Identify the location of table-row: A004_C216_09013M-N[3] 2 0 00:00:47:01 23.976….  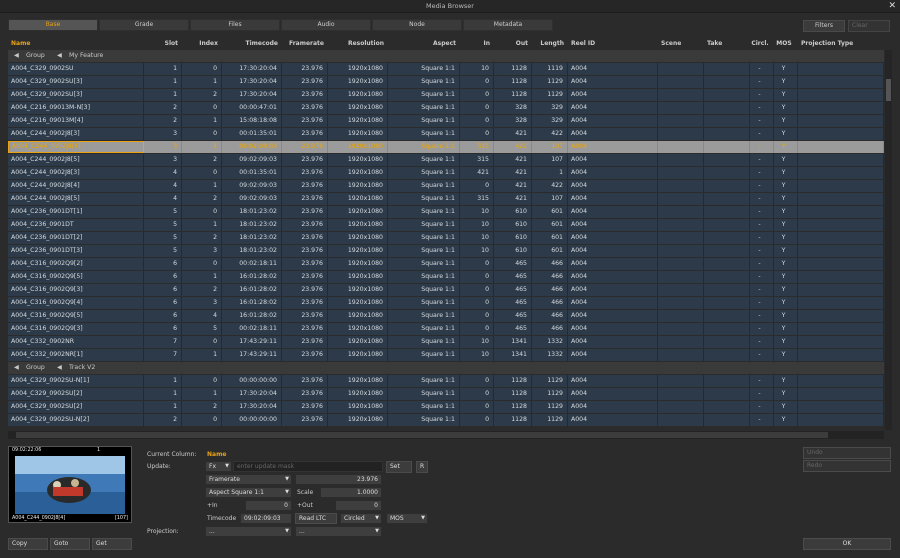
(446, 108).